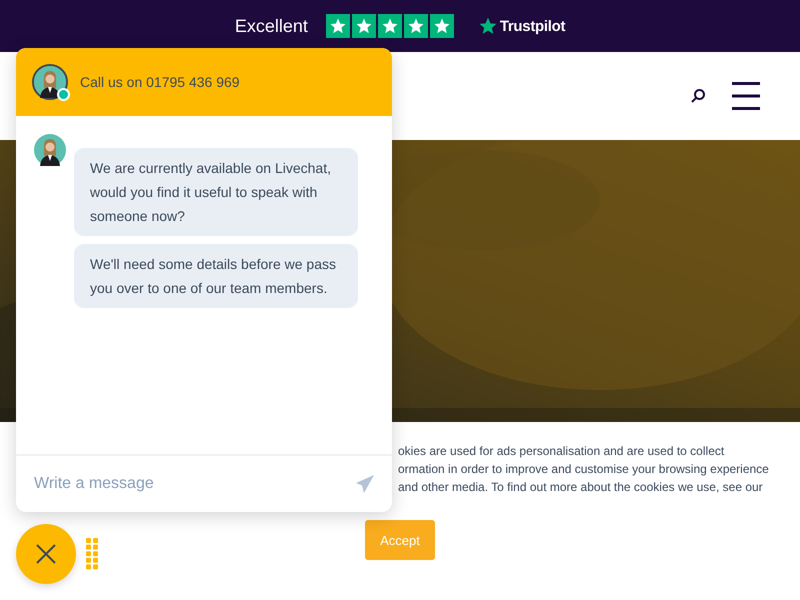 Image resolution: width=800 pixels, height=600 pixels. Describe the element at coordinates (271, 26) in the screenshot. I see `rating-label: Excellent` at that location.